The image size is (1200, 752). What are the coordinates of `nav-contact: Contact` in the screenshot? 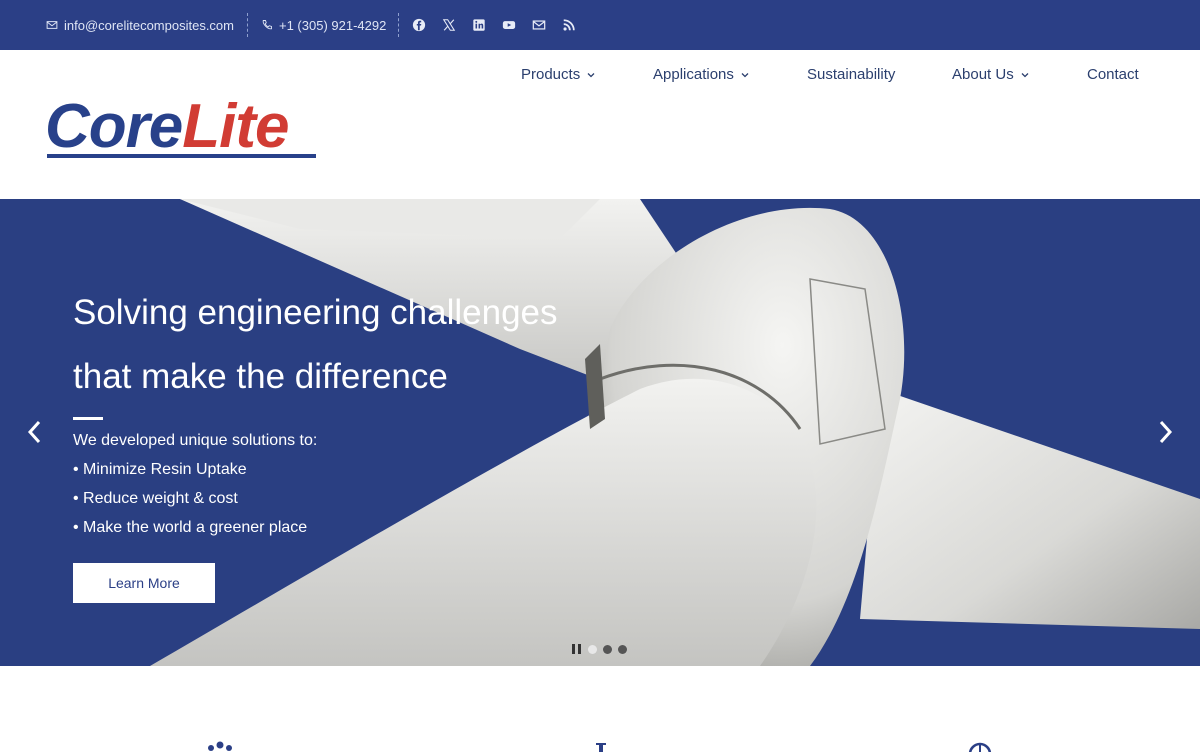 It's located at (1113, 74).